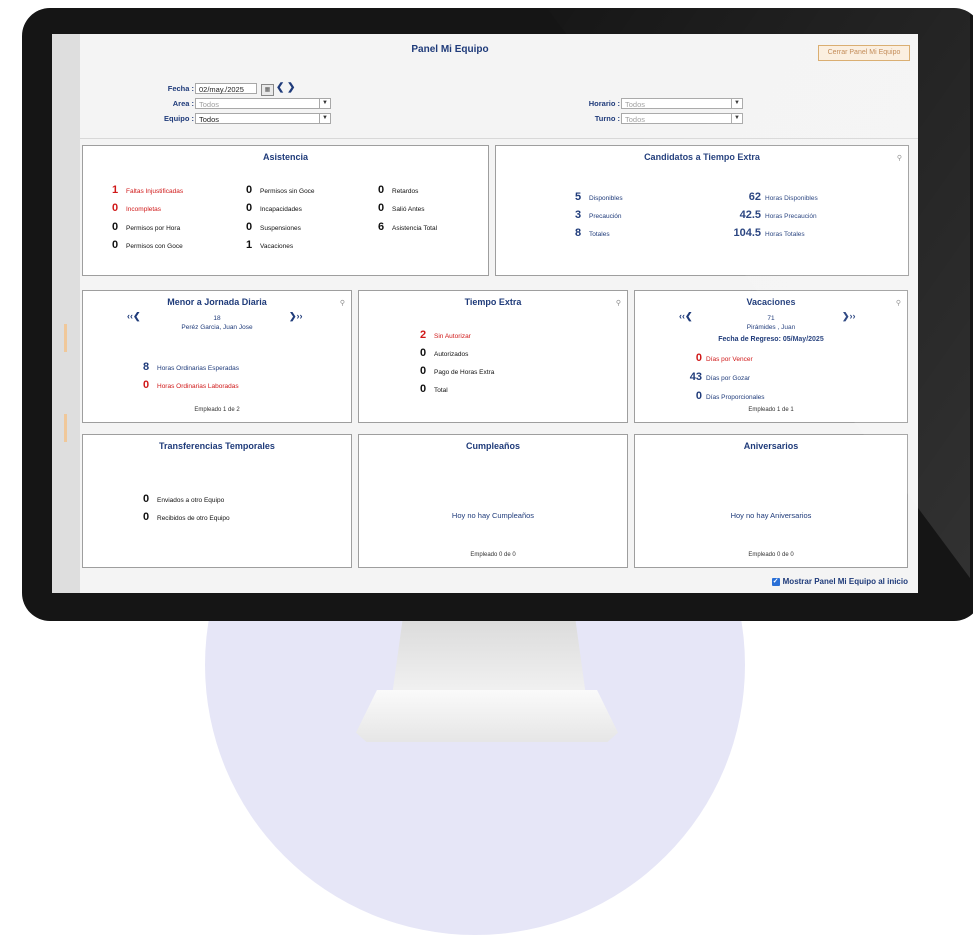  Describe the element at coordinates (281, 209) in the screenshot. I see `stat-label: Incapacidades` at that location.